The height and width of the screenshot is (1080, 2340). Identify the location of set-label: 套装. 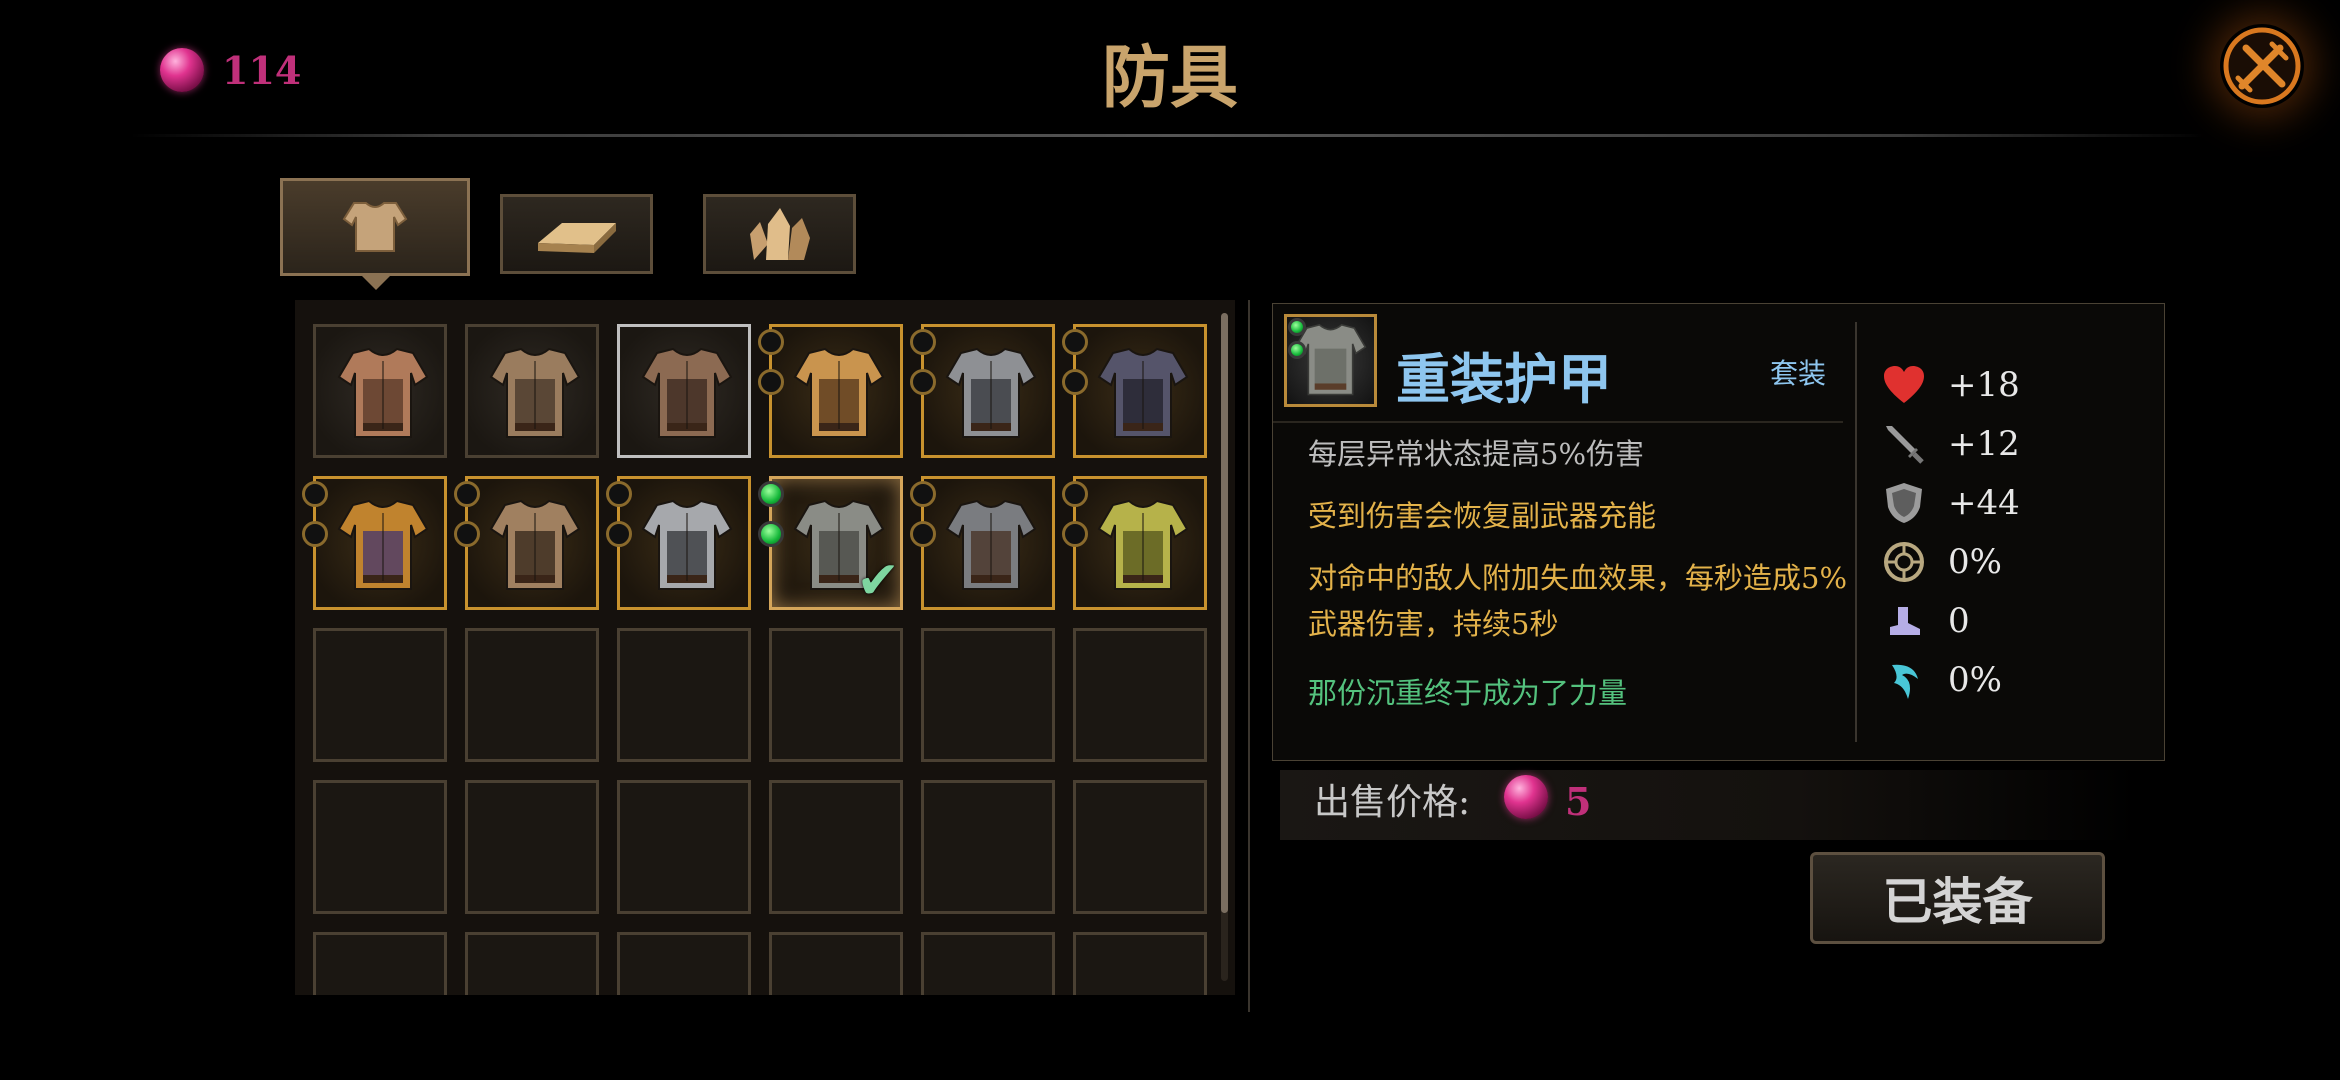
(1798, 372).